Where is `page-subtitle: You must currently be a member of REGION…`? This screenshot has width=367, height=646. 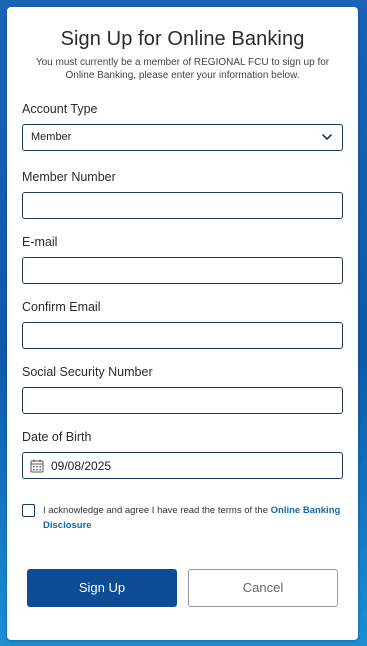
page-subtitle: You must currently be a member of REGION… is located at coordinates (182, 69).